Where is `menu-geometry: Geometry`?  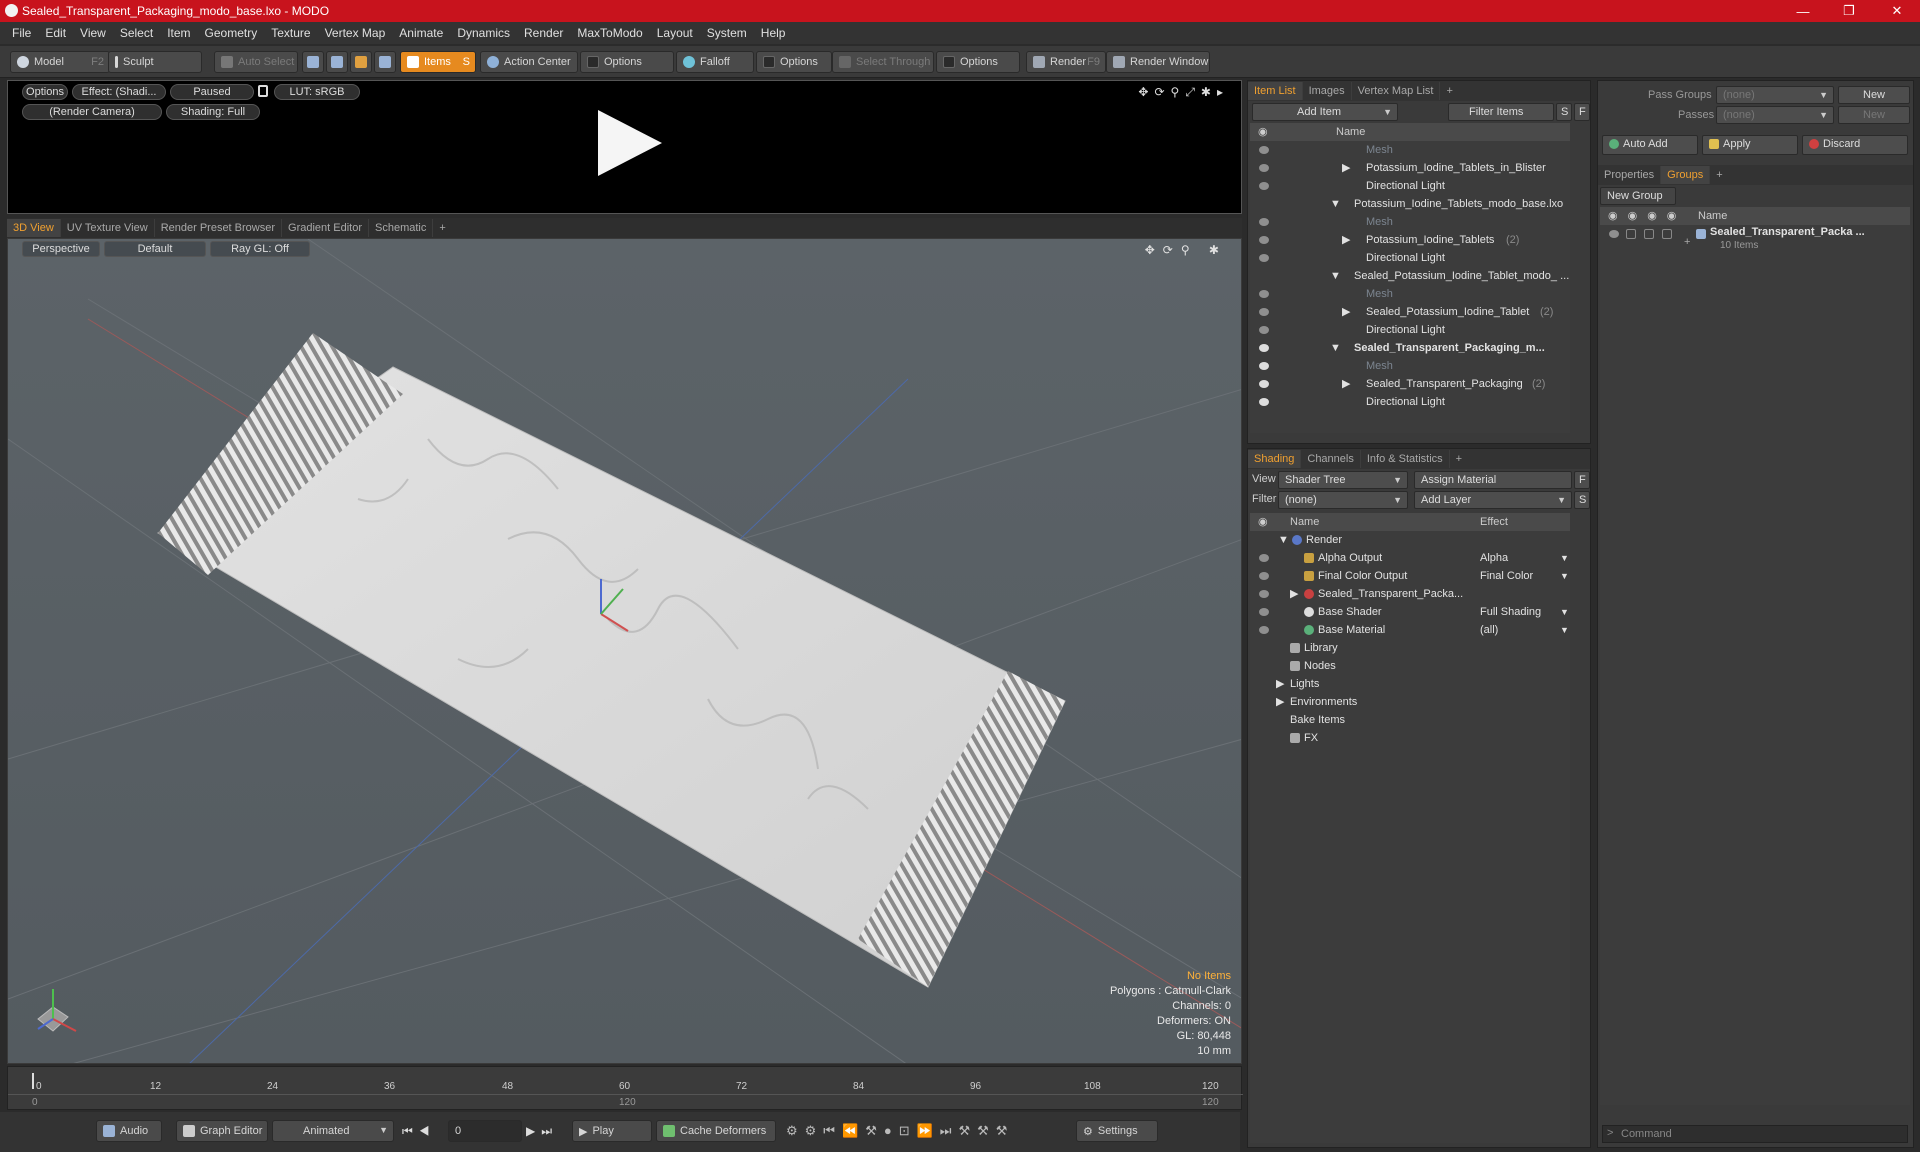 menu-geometry: Geometry is located at coordinates (231, 33).